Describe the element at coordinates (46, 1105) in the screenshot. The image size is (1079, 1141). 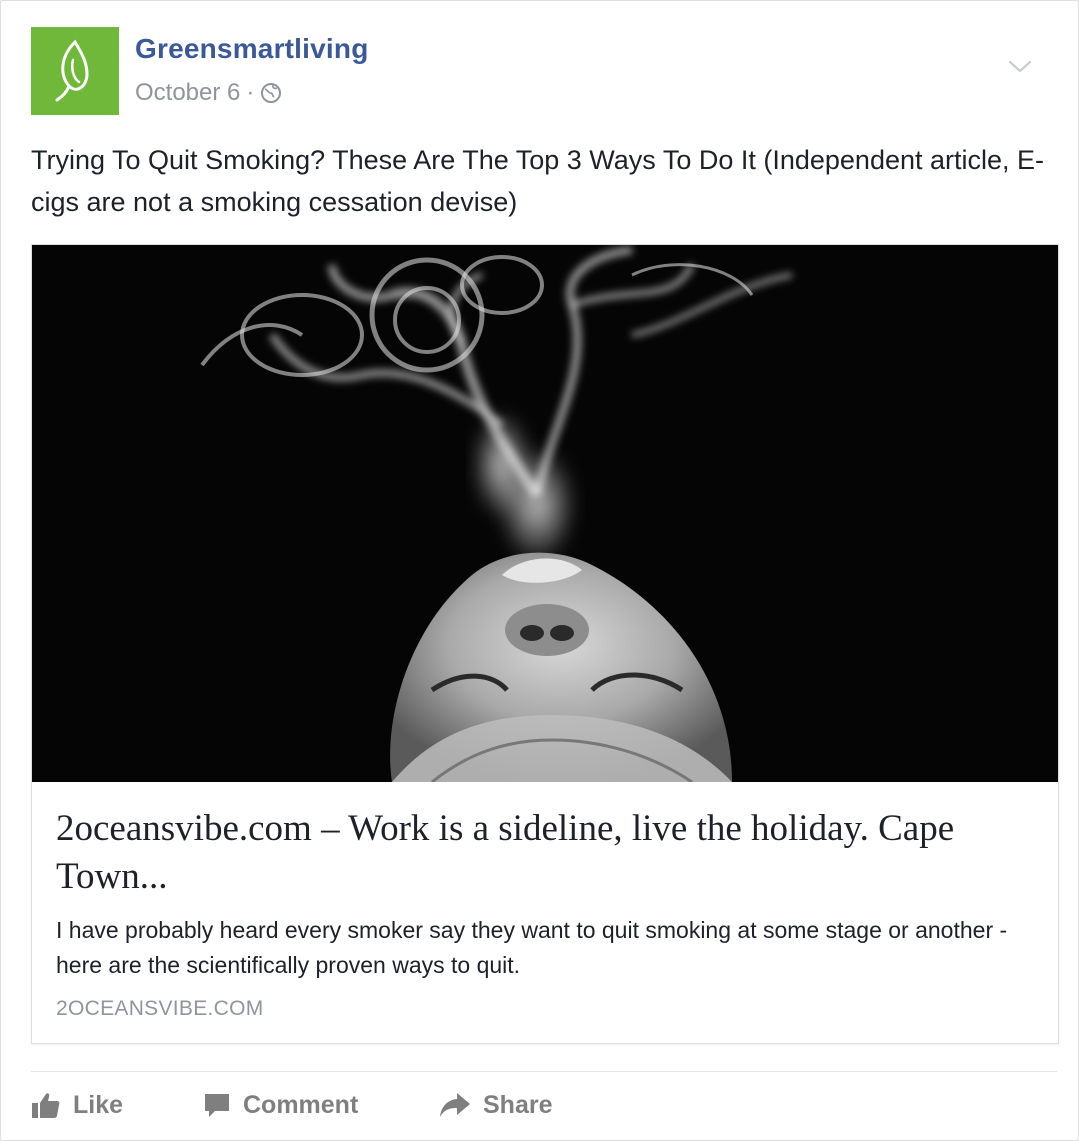
I see `thumbs-up-icon` at that location.